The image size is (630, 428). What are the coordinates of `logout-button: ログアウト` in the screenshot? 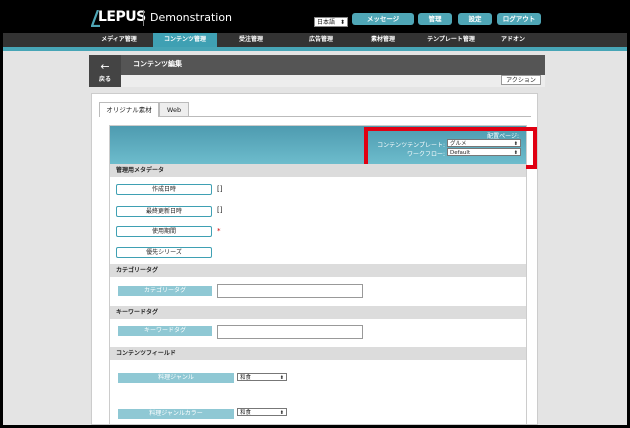 It's located at (519, 19).